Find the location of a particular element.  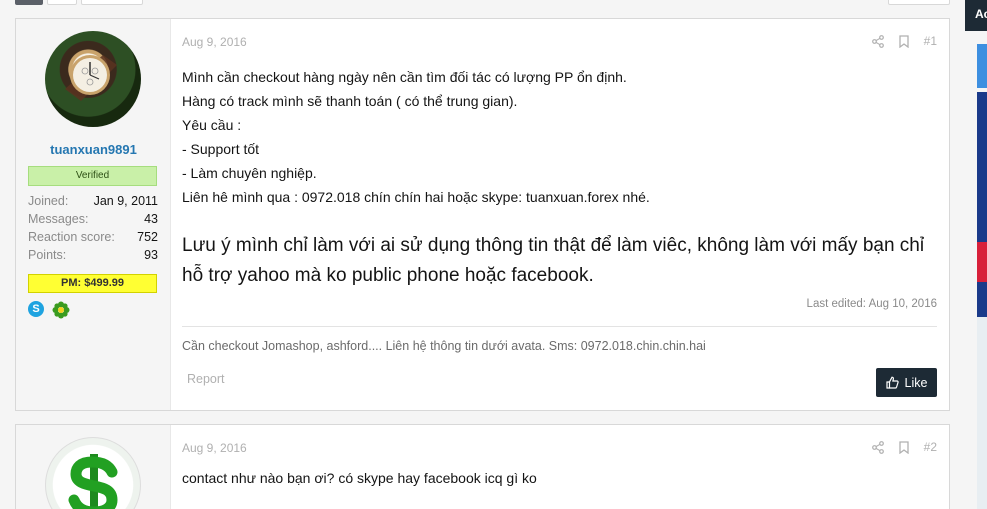

signature-divider is located at coordinates (559, 326).